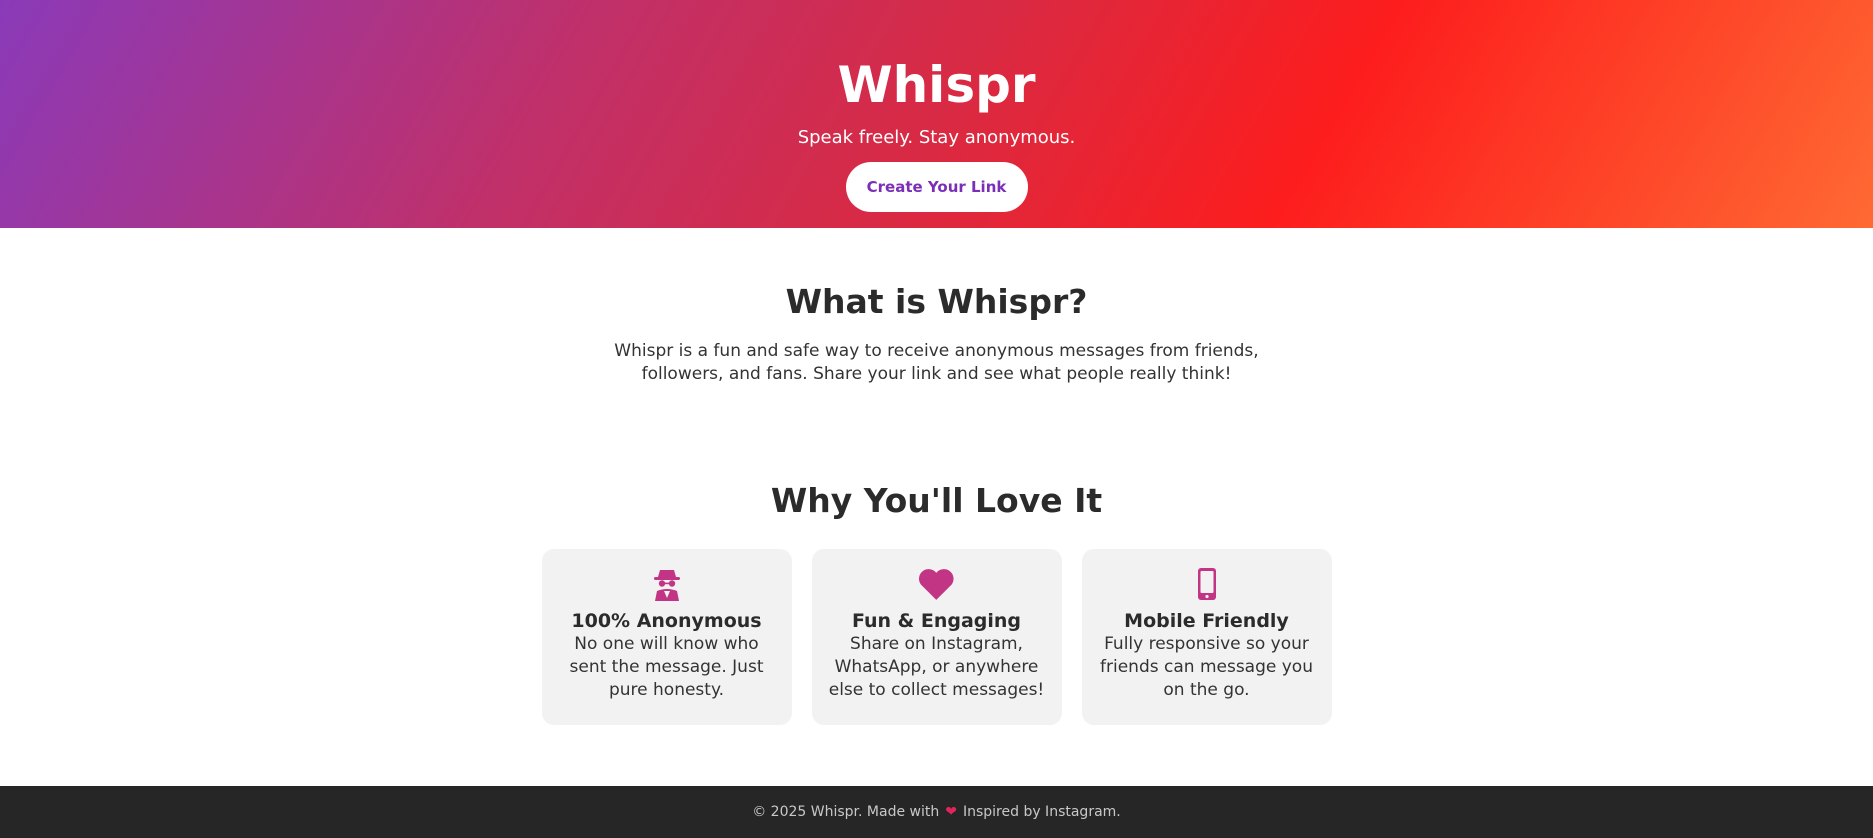 Image resolution: width=1873 pixels, height=838 pixels. I want to click on footer-copyright: © 2025 Whispr. Made with, so click(846, 812).